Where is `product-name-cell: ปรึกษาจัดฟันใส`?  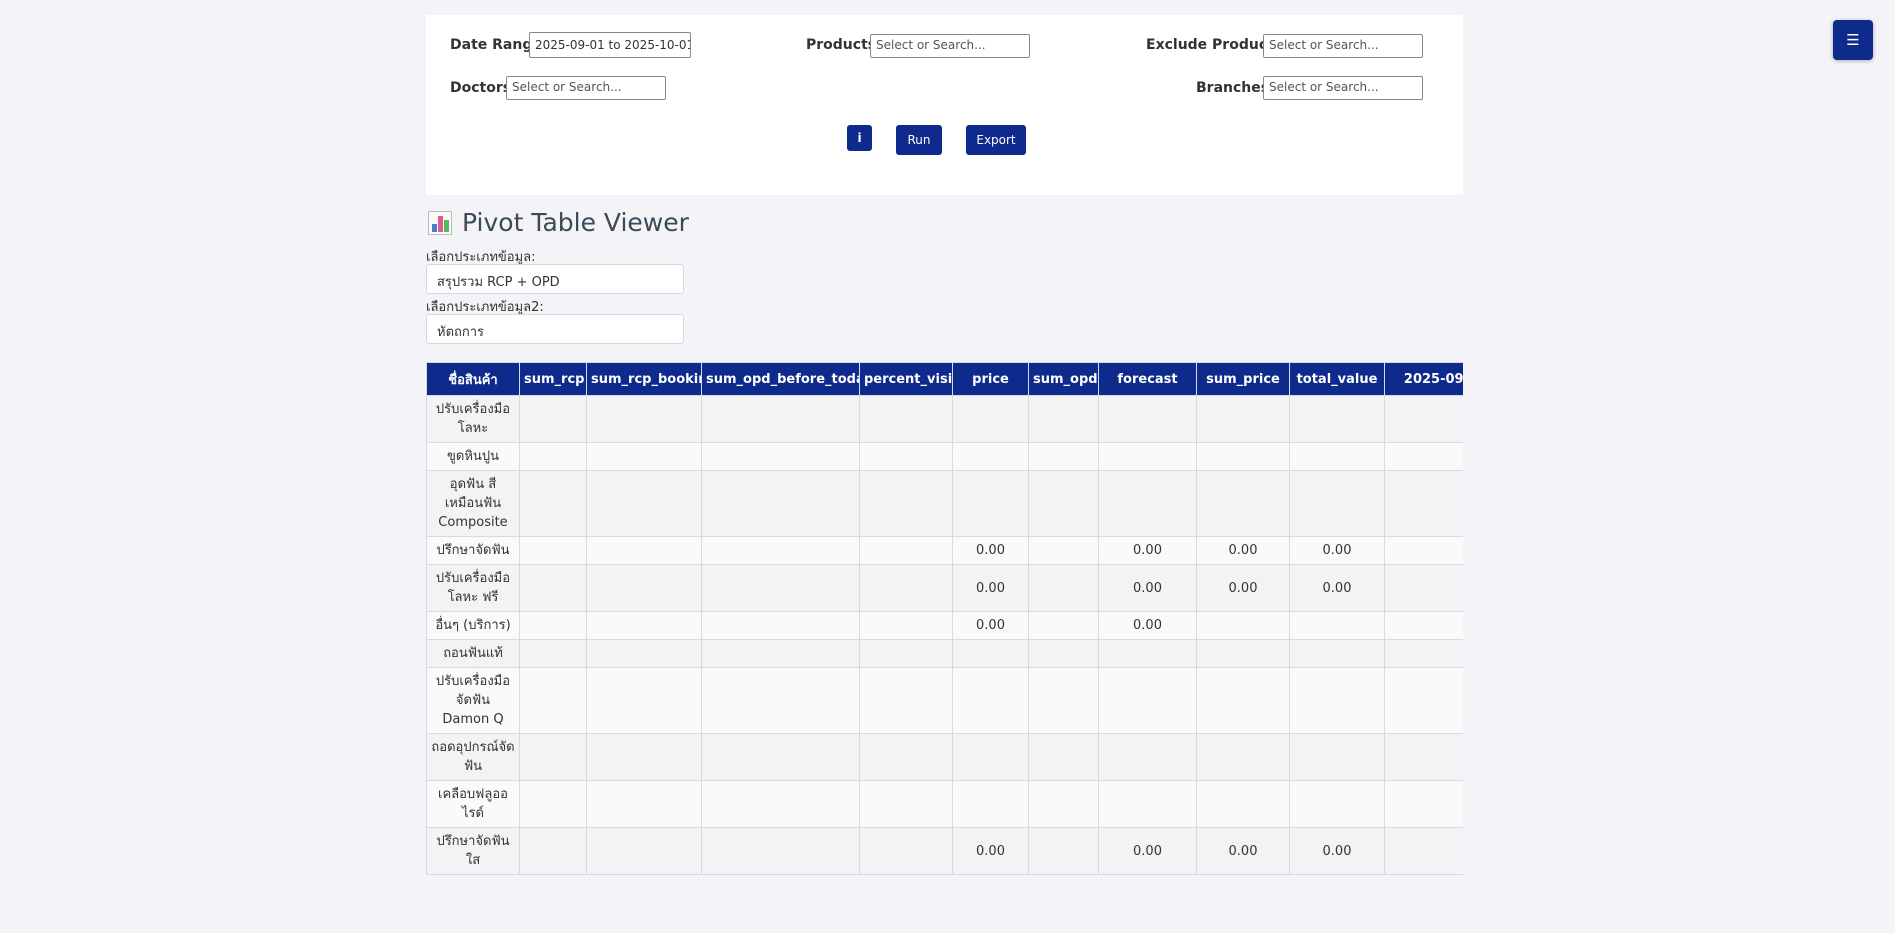 product-name-cell: ปรึกษาจัดฟันใส is located at coordinates (473, 851).